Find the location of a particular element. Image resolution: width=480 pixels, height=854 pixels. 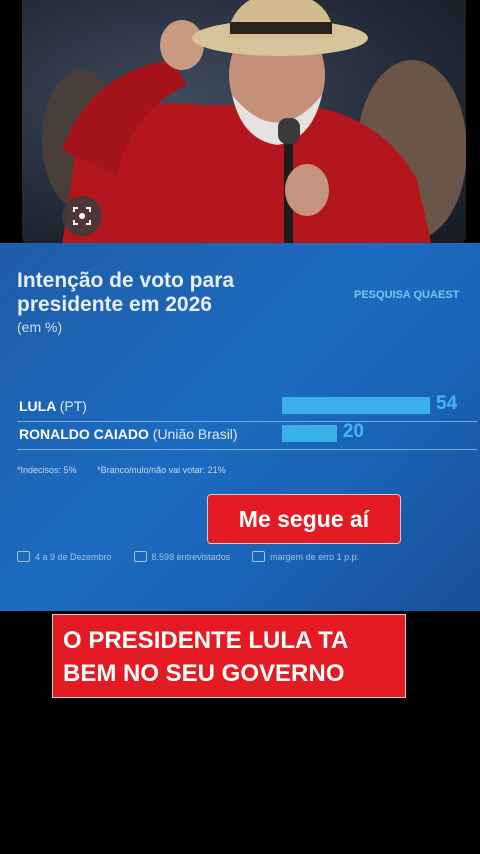

bar-row-lula: LULA (PT) 54 is located at coordinates (247, 407).